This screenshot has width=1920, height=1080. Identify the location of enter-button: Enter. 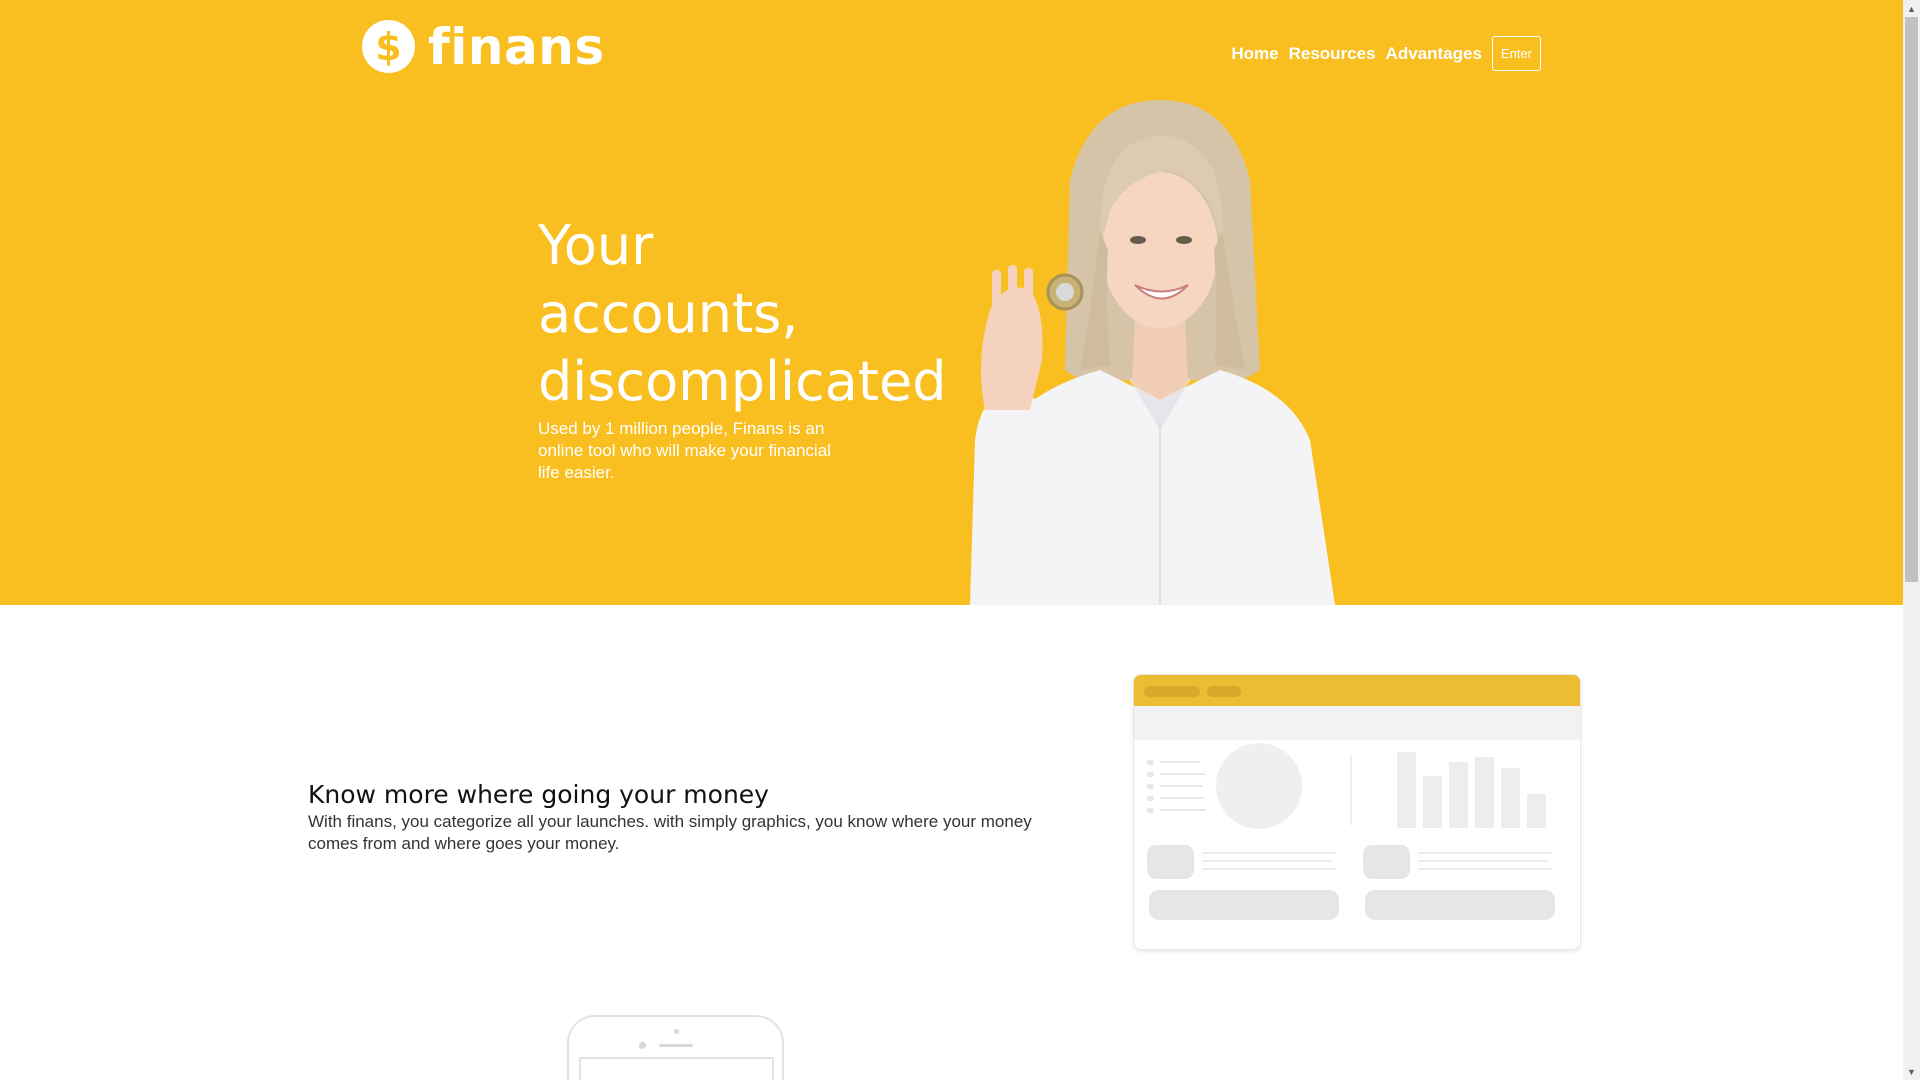
(1516, 53).